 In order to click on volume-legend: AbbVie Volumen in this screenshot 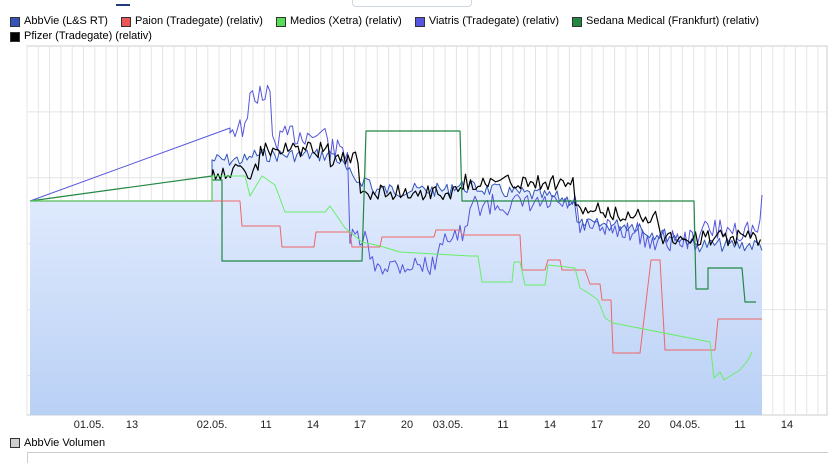, I will do `click(57, 443)`.